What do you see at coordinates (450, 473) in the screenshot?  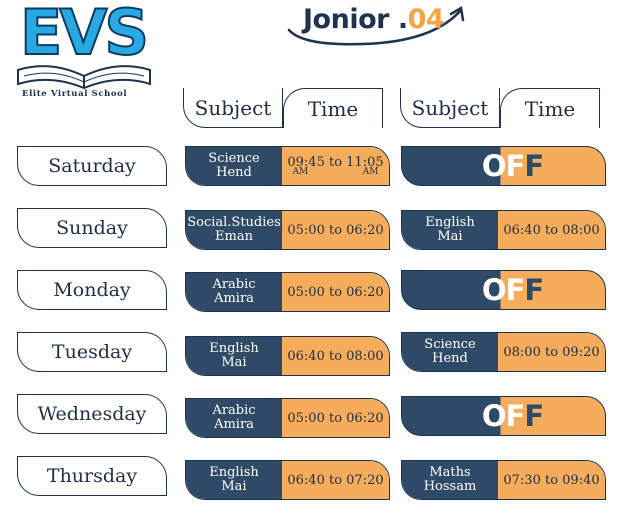 I see `subject-name: Maths` at bounding box center [450, 473].